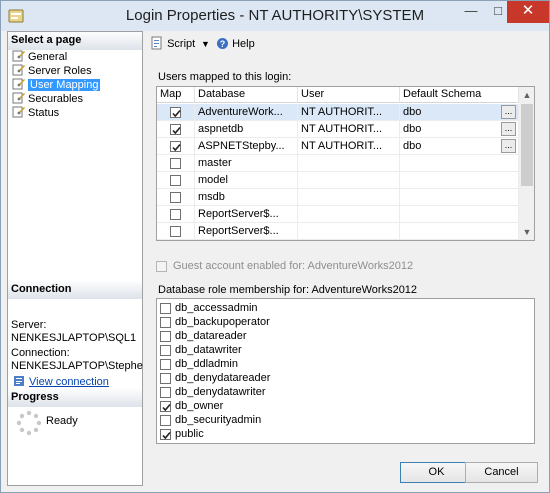 The width and height of the screenshot is (550, 493). I want to click on page-item-label: General, so click(48, 57).